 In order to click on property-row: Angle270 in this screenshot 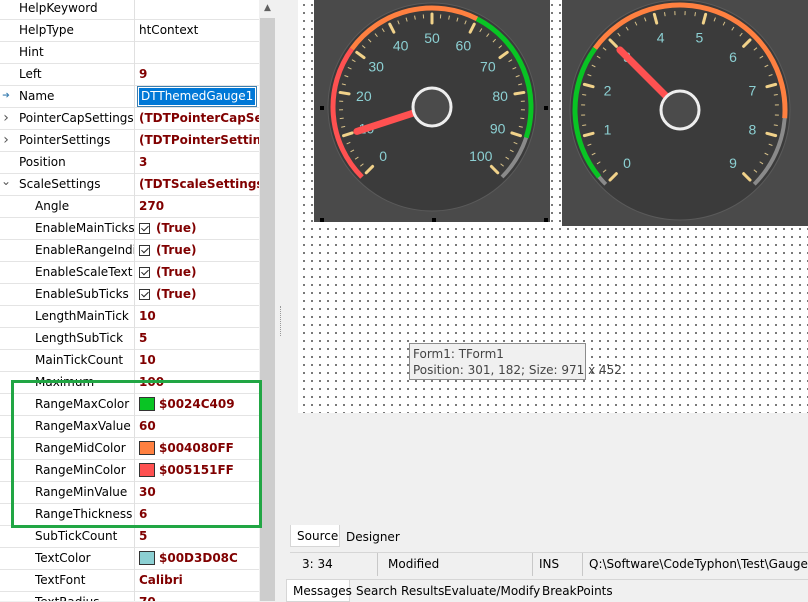, I will do `click(130, 207)`.